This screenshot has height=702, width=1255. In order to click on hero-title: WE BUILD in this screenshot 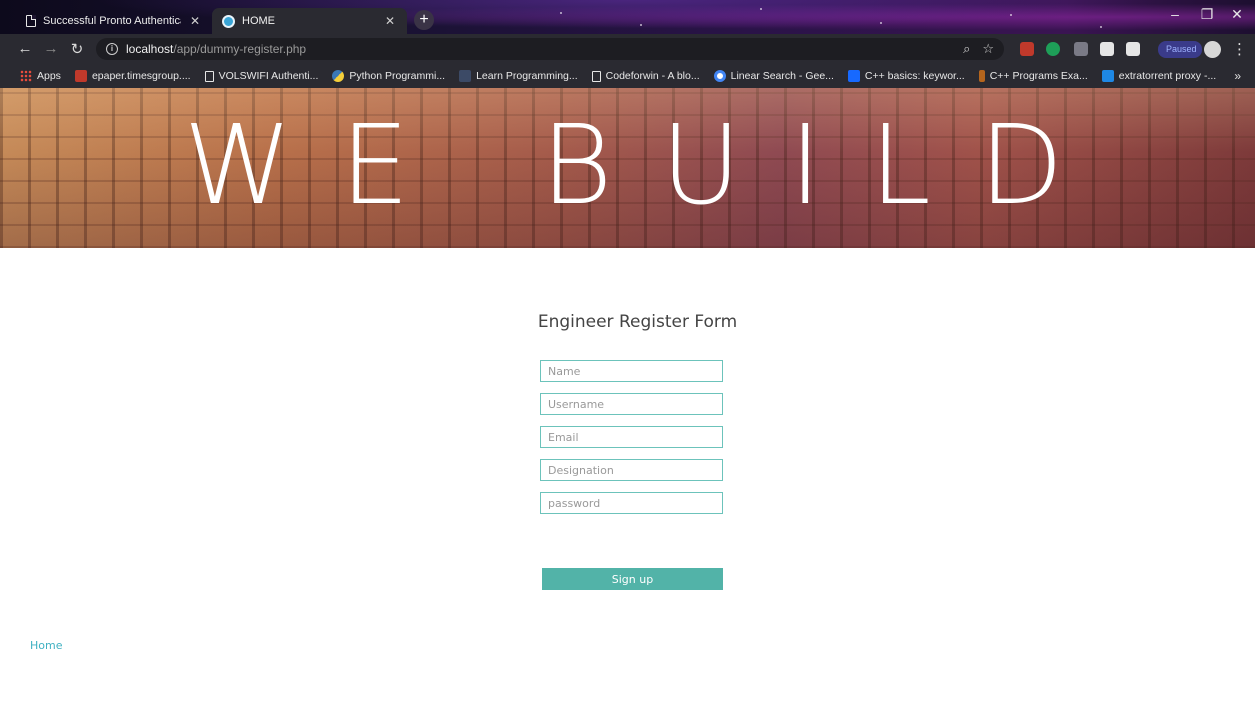, I will do `click(647, 165)`.